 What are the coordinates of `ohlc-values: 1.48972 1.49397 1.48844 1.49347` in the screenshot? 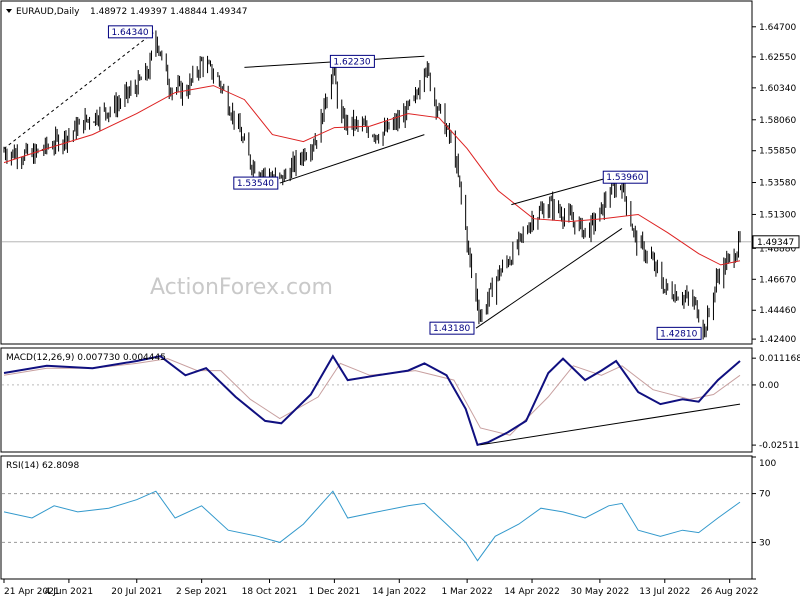 It's located at (168, 12).